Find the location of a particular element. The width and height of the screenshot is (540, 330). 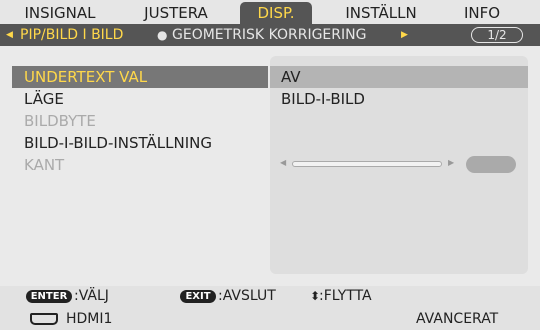

enter-key-badge: ENTER is located at coordinates (49, 296).